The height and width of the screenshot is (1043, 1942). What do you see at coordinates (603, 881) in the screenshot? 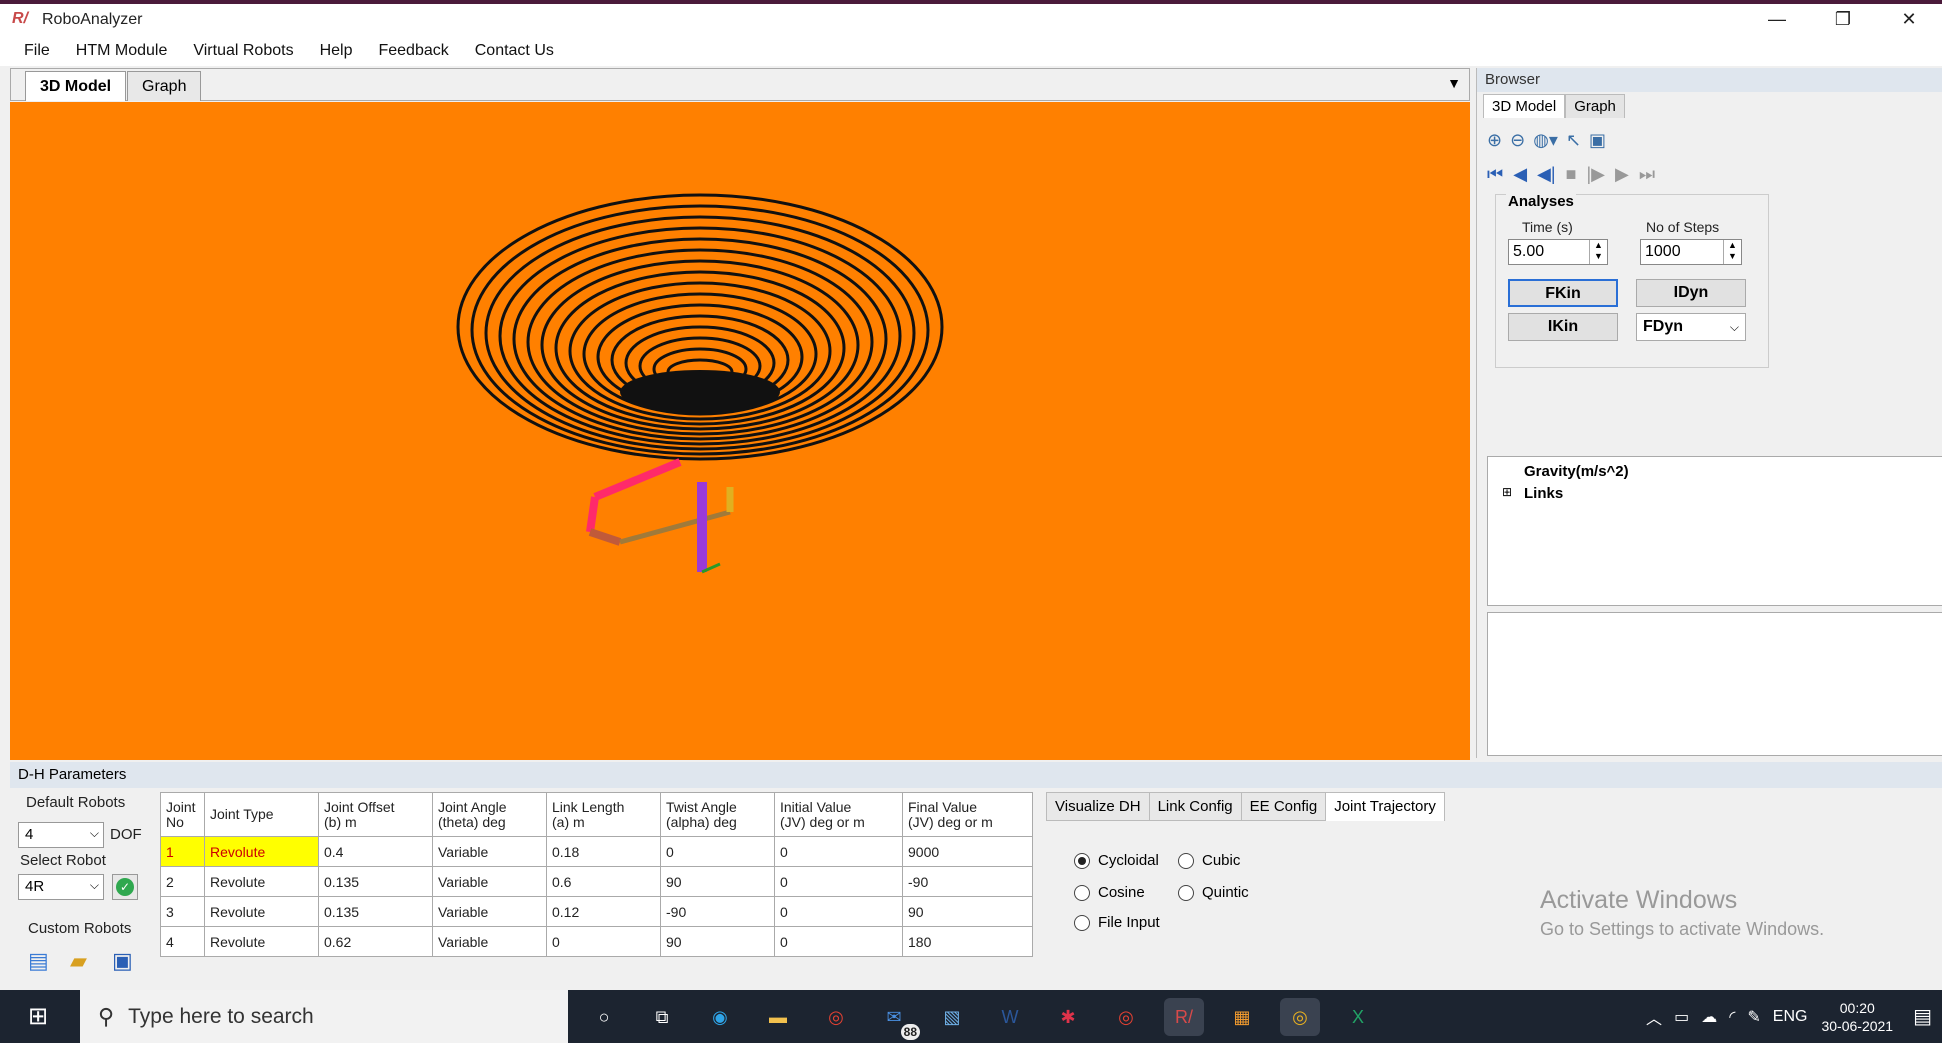
I see `cell-link-length: 0.6` at bounding box center [603, 881].